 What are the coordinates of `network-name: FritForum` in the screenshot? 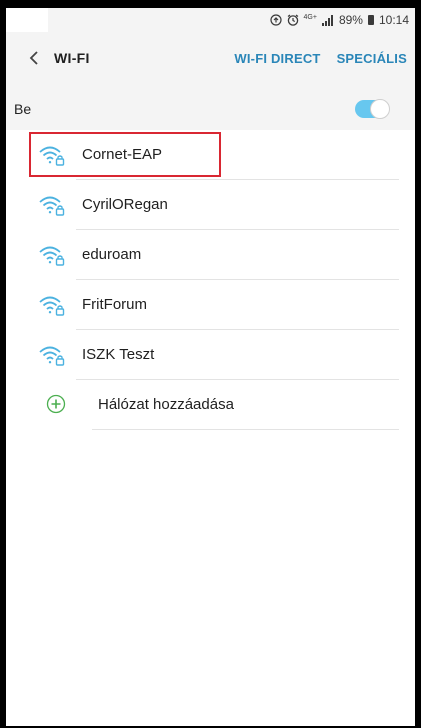 It's located at (114, 304).